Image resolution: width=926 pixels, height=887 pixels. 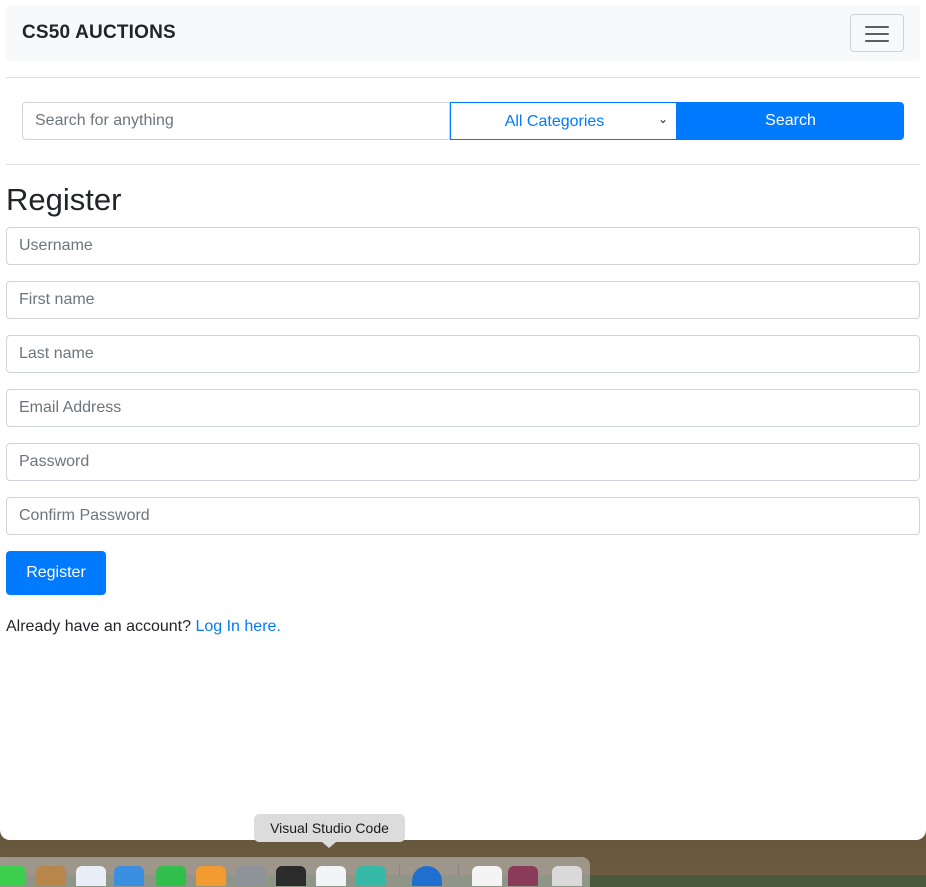 What do you see at coordinates (877, 27) in the screenshot?
I see `hamburger-menu-icon` at bounding box center [877, 27].